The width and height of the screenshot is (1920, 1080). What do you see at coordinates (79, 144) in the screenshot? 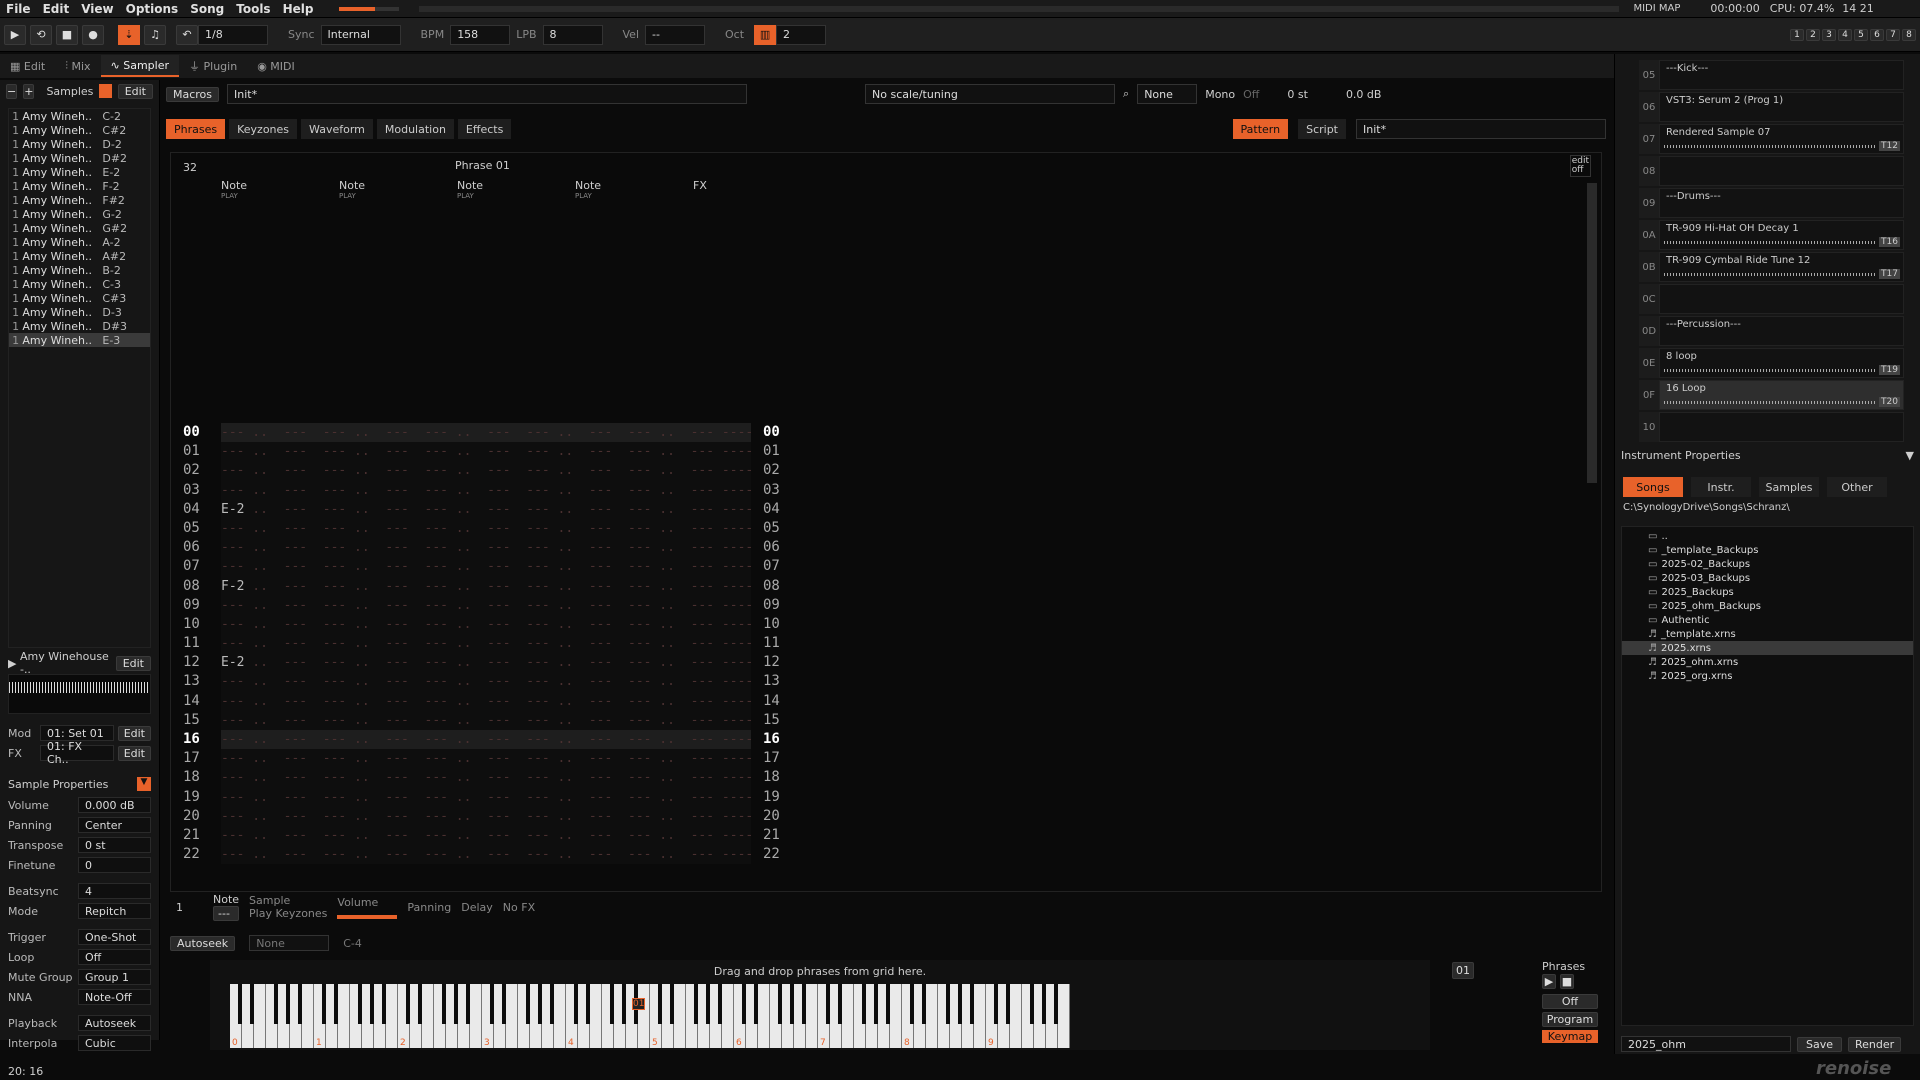
I see `sample-list-item: 1 Amy Wineh.. D-2` at bounding box center [79, 144].